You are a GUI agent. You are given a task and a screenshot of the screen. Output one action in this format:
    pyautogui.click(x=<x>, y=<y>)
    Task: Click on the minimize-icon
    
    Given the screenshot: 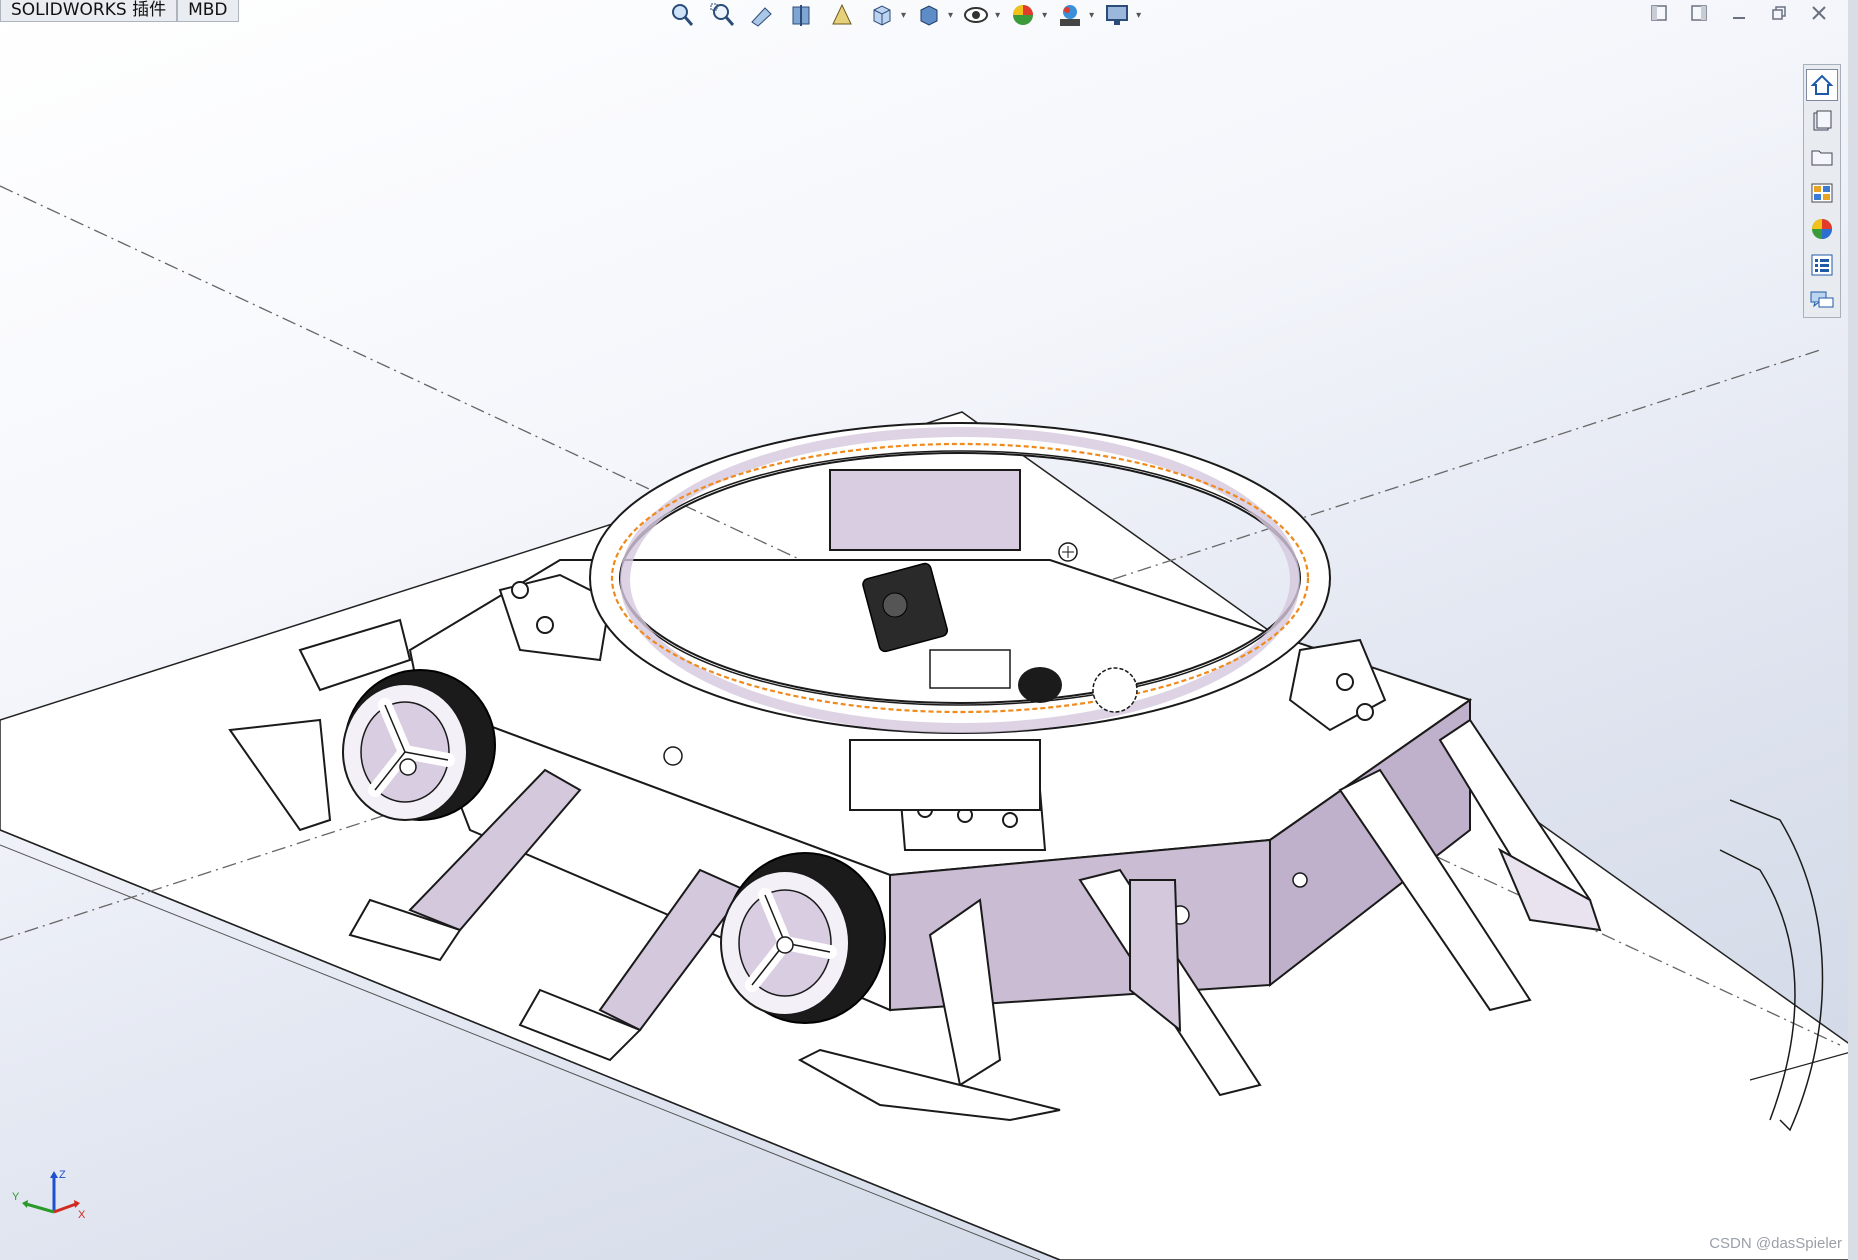 What is the action you would take?
    pyautogui.click(x=1739, y=13)
    